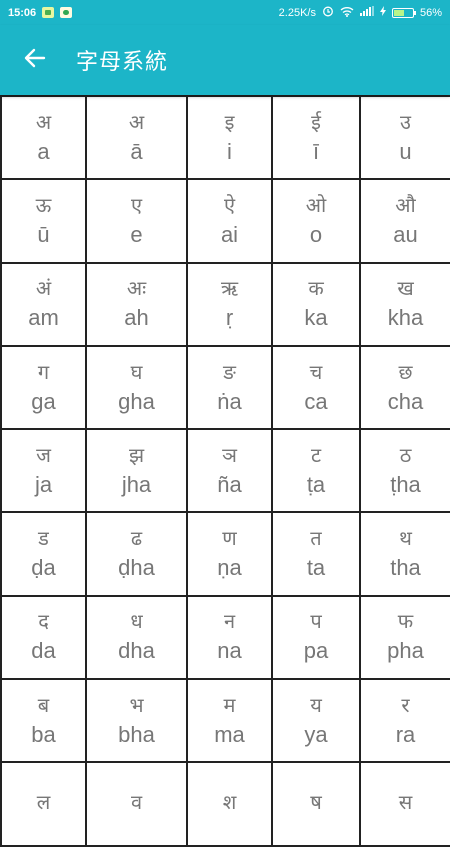 This screenshot has height=847, width=450. I want to click on devanagari-letter: ढ, so click(136, 538).